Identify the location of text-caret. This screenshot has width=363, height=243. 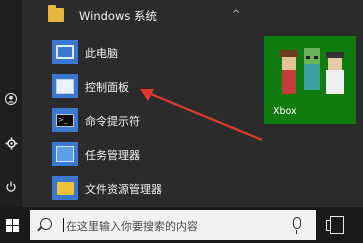
(63, 225).